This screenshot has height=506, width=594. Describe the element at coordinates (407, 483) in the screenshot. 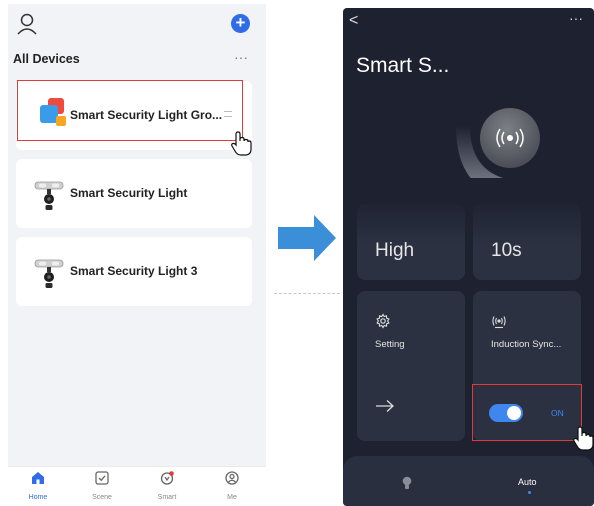

I see `bulb-icon` at that location.